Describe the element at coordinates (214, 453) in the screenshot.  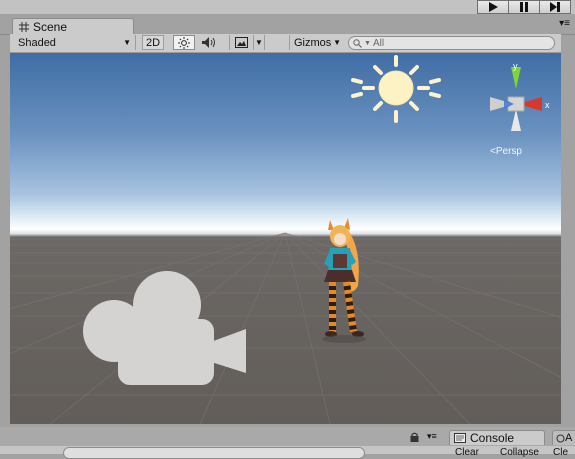
I see `console-search-input` at that location.